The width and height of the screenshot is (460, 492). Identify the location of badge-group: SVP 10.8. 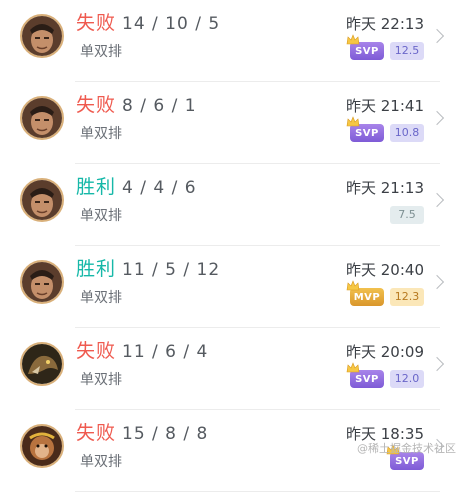
(385, 129).